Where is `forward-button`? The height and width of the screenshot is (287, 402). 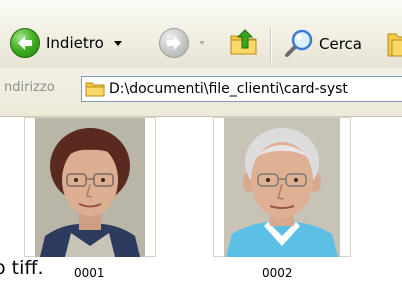
forward-button is located at coordinates (182, 43).